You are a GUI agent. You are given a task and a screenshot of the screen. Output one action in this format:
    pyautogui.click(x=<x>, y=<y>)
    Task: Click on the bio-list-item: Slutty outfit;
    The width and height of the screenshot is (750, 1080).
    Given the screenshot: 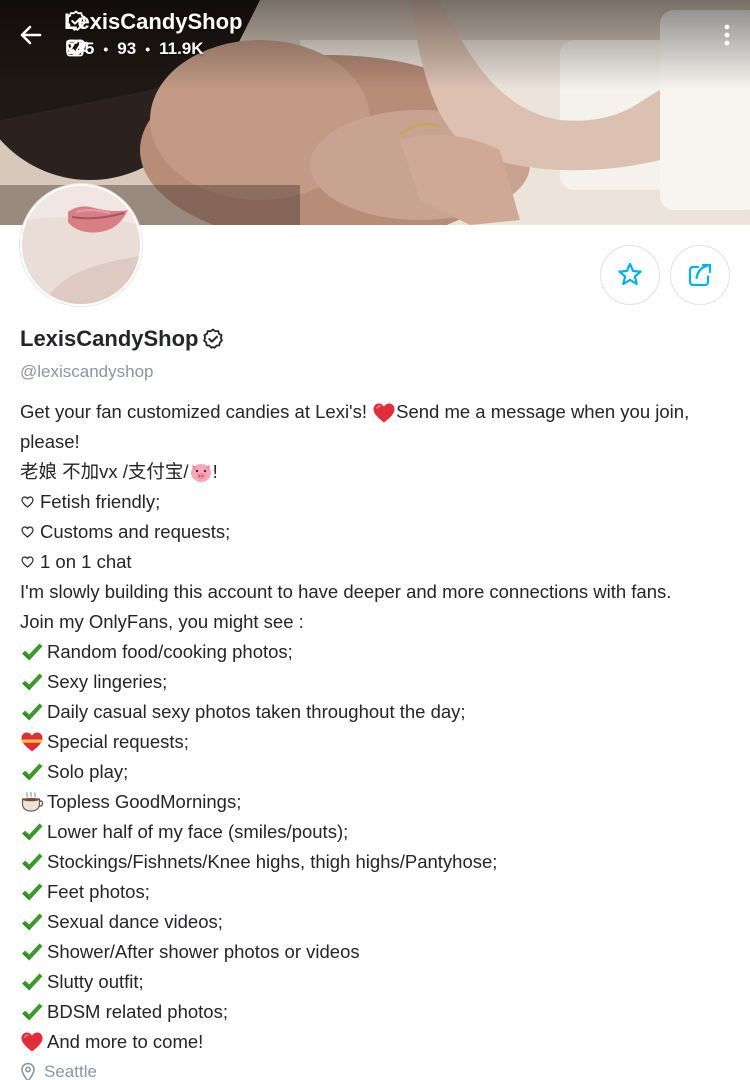 What is the action you would take?
    pyautogui.click(x=382, y=982)
    